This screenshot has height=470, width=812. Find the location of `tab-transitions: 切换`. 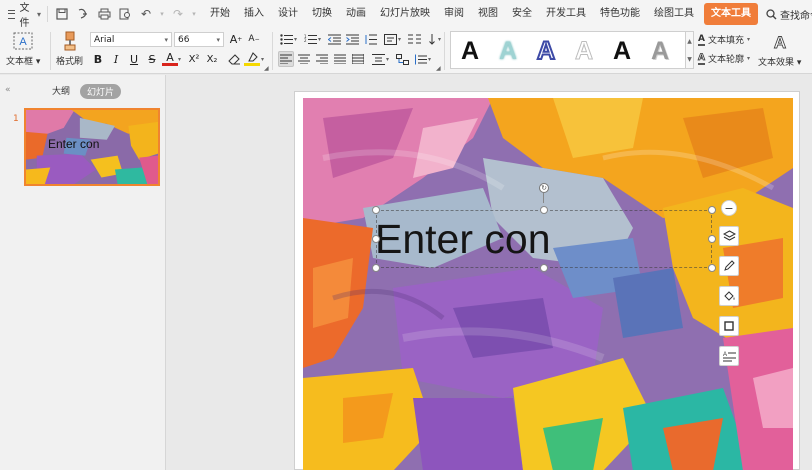

tab-transitions: 切换 is located at coordinates (322, 14).